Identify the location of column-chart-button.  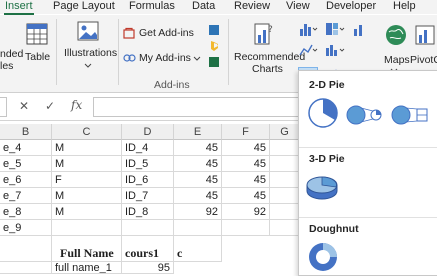
(309, 29).